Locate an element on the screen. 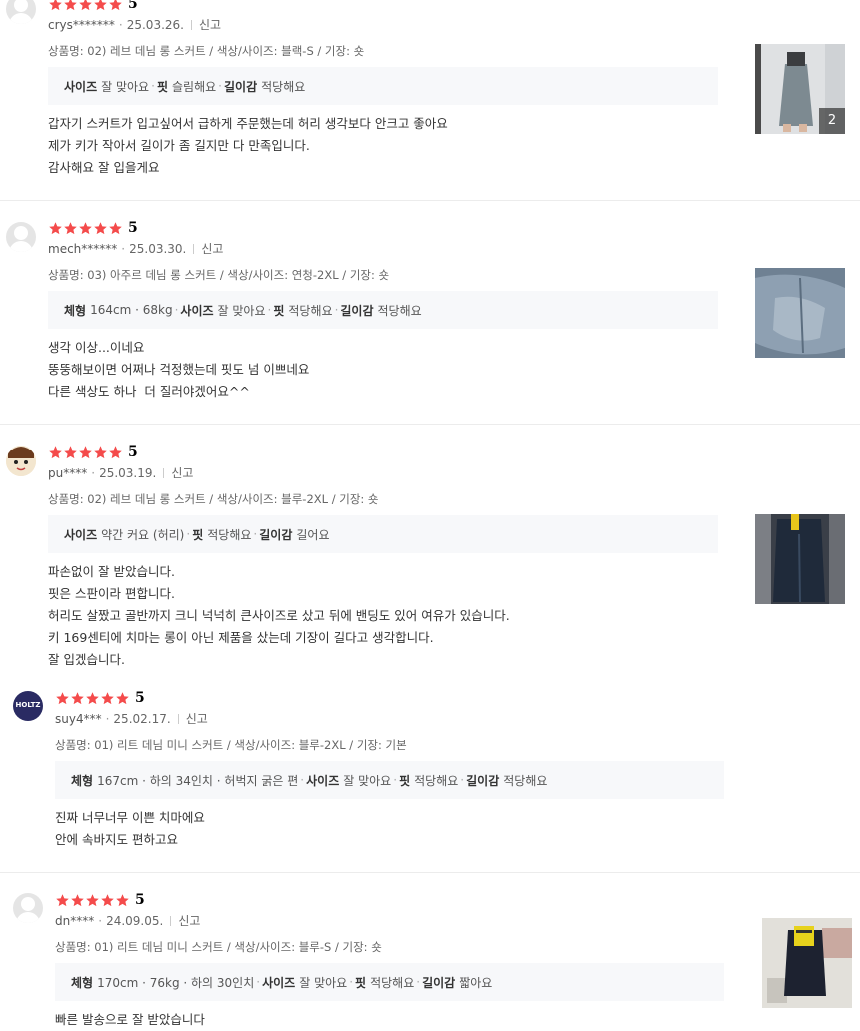 Image resolution: width=860 pixels, height=1031 pixels. review-text-line: 갑자기 스커트가 입고싶어서 급하게 주문했는데 허리 생각보다 안크고 좋아요 is located at coordinates (248, 123).